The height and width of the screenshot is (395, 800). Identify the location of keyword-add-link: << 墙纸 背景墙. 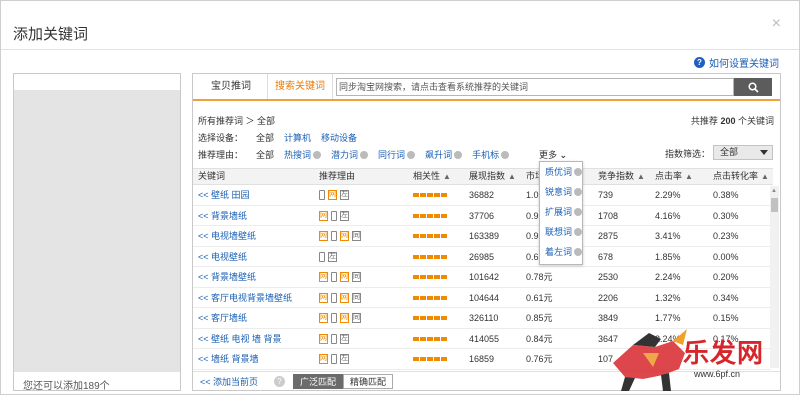
(228, 359).